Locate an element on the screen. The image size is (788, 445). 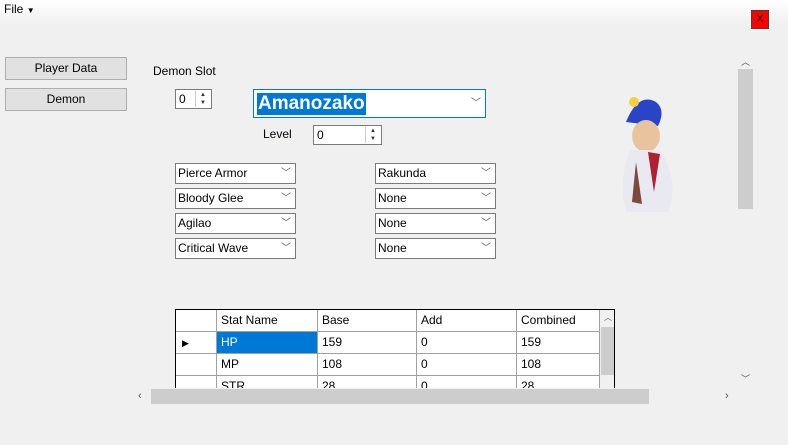
demon-name: Amanozako is located at coordinates (311, 104).